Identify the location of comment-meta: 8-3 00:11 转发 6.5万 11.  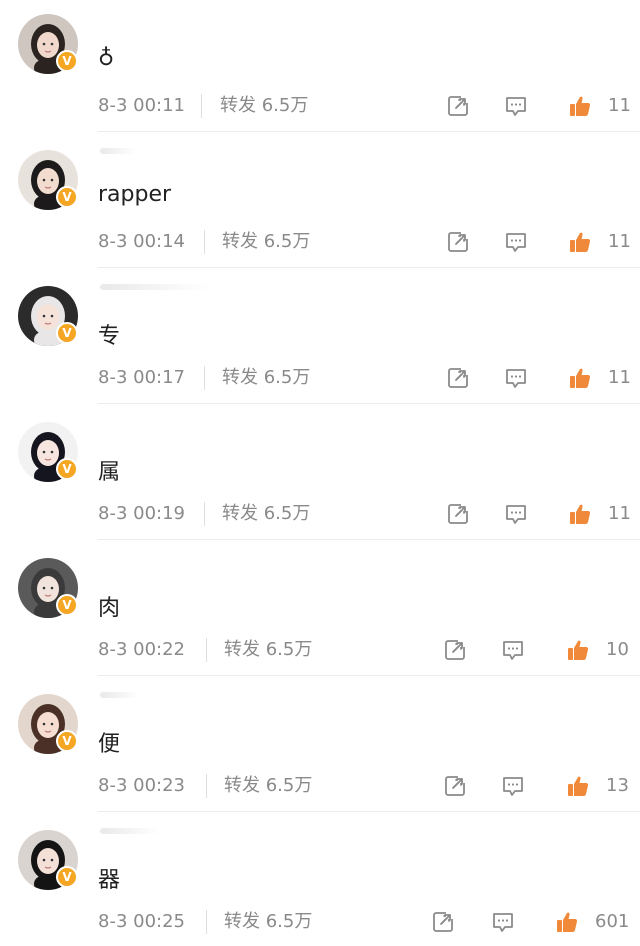
(369, 106).